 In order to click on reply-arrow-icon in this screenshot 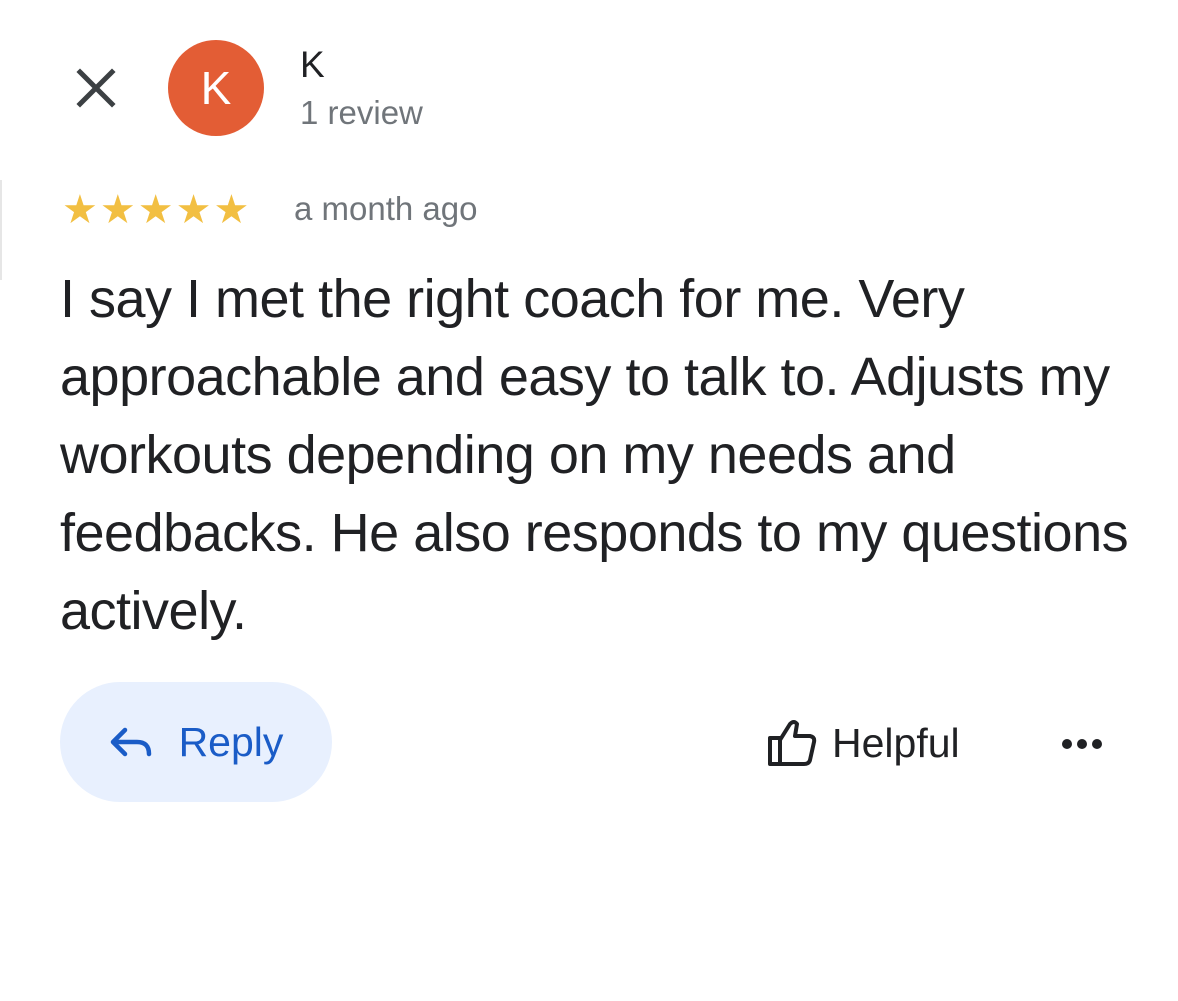, I will do `click(130, 742)`.